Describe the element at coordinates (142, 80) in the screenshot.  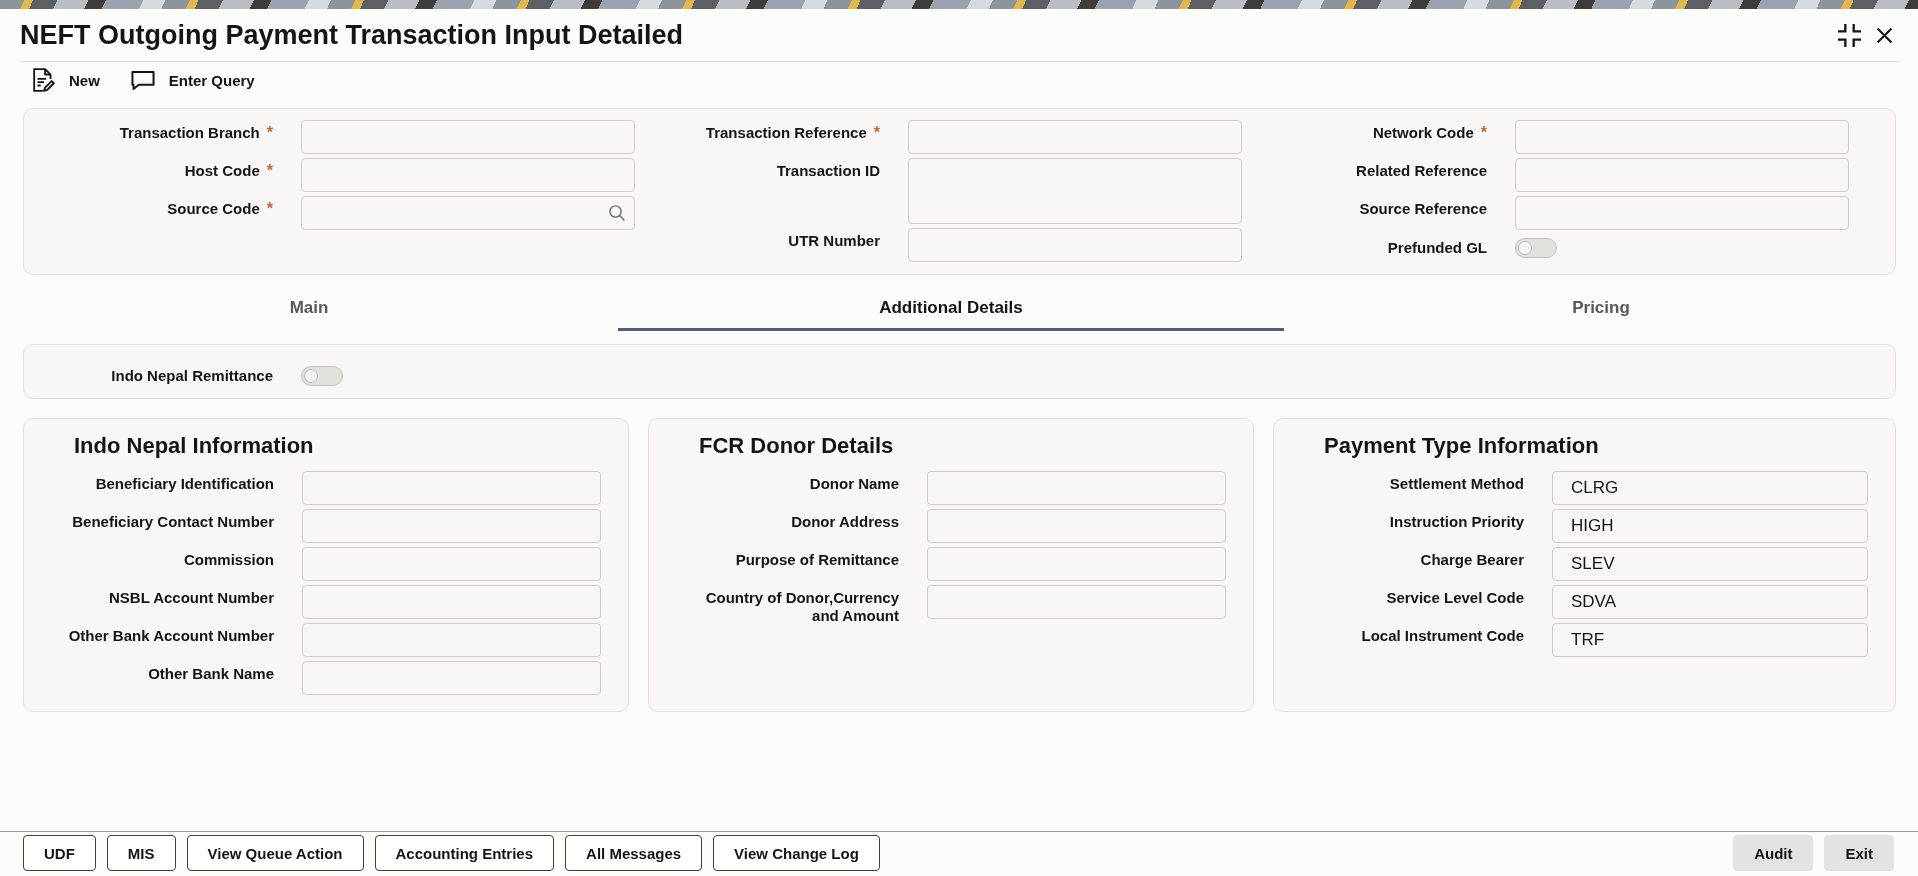
I see `speech-bubble-icon` at that location.